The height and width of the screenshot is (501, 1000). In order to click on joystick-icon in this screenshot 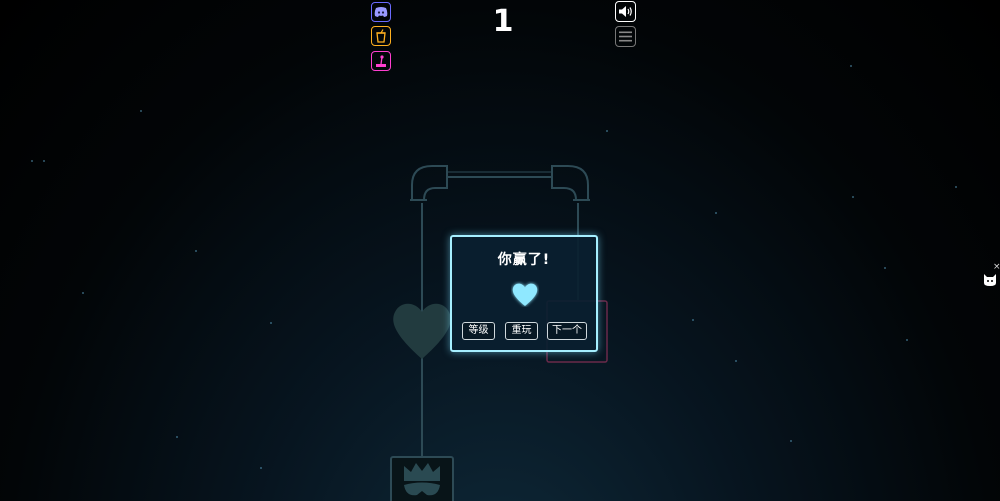, I will do `click(381, 61)`.